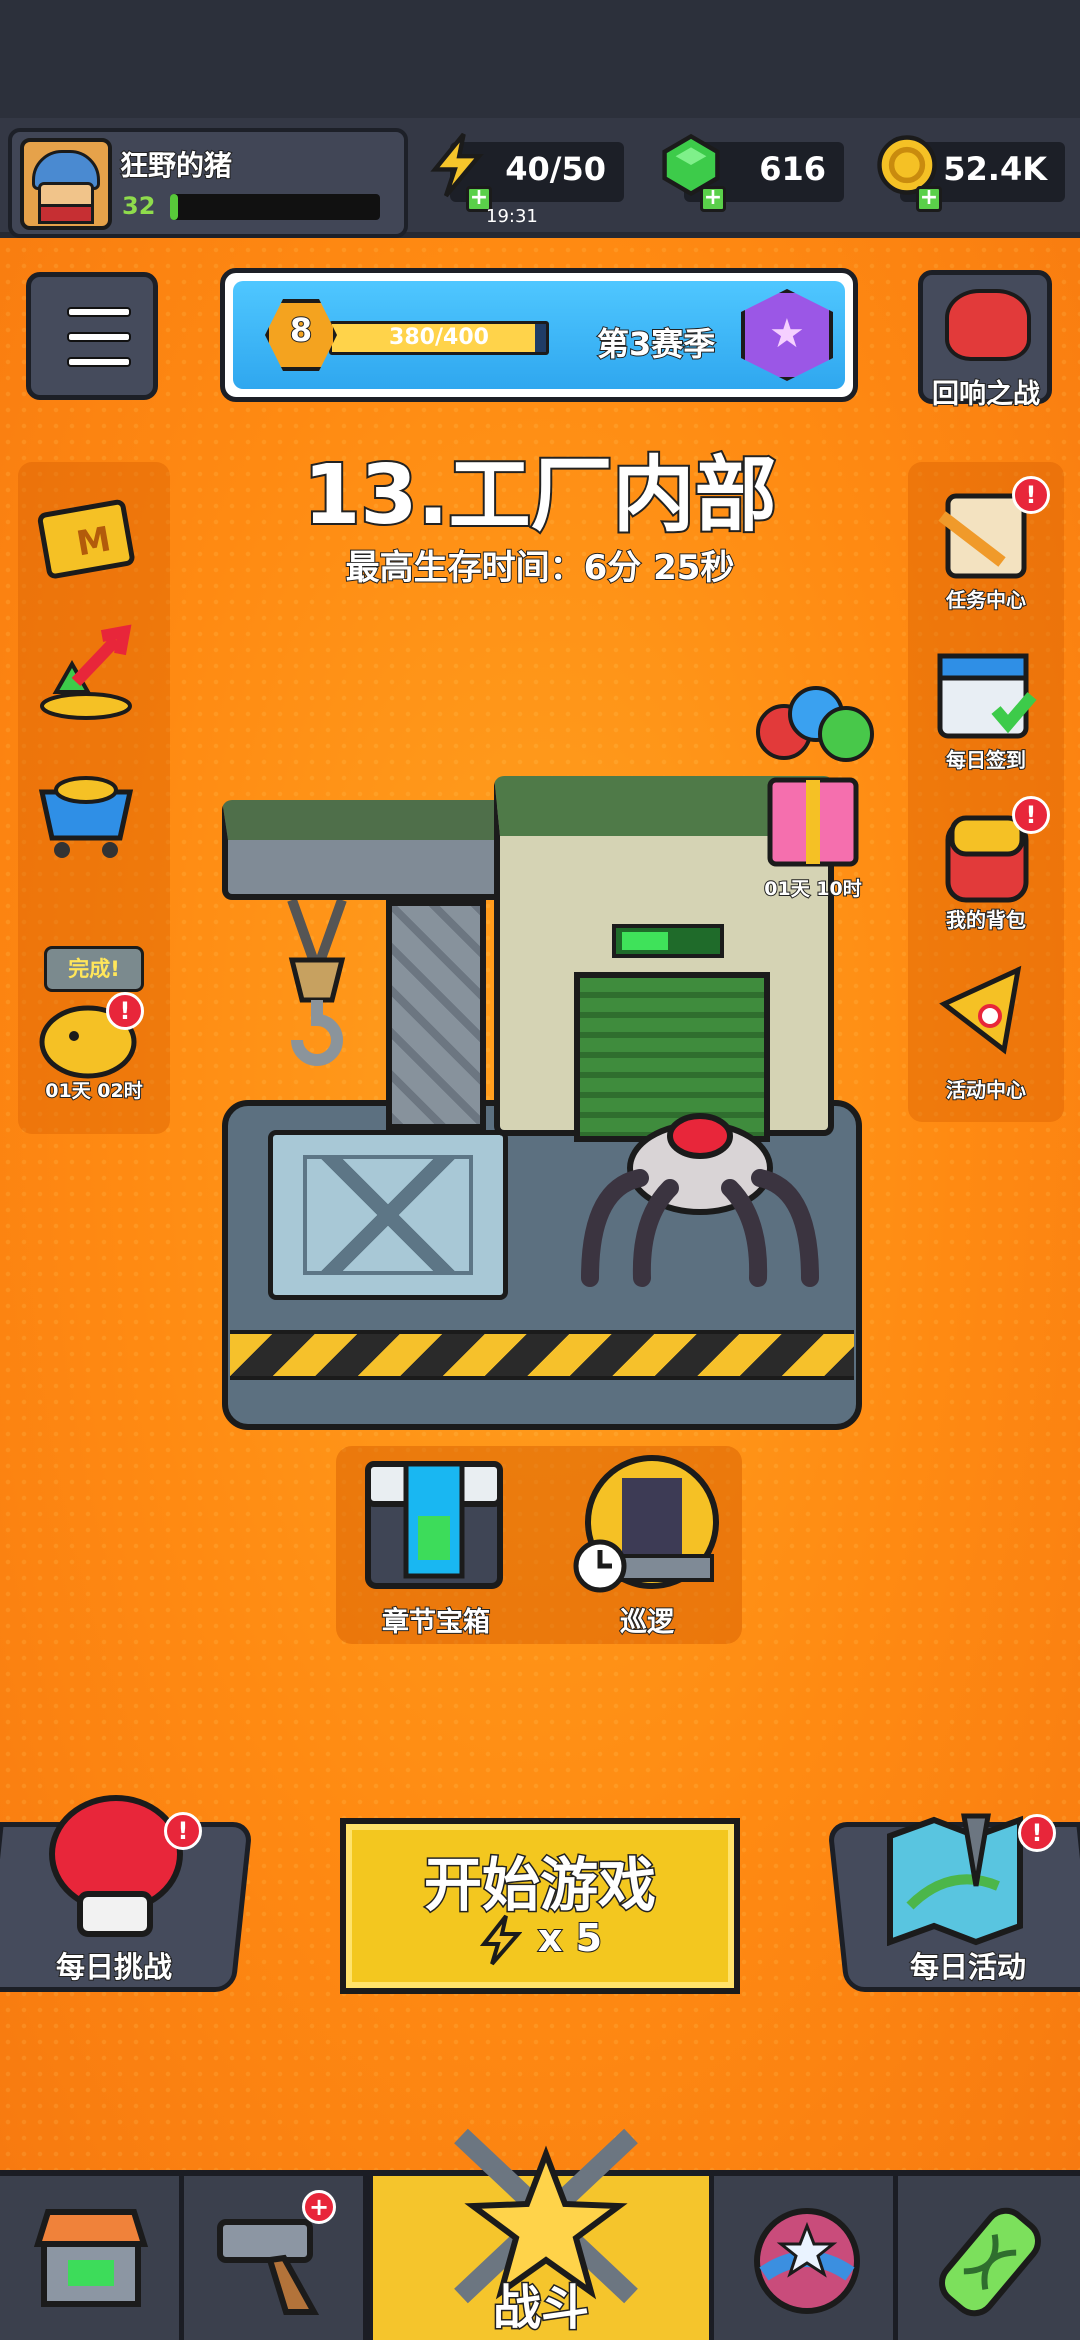 The height and width of the screenshot is (2340, 1080). I want to click on player-xp-bar, so click(275, 207).